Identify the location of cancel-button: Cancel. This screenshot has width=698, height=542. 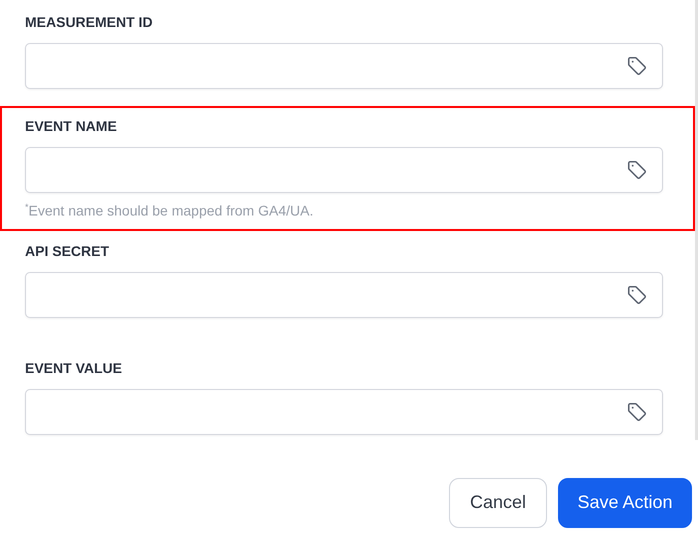
(498, 503).